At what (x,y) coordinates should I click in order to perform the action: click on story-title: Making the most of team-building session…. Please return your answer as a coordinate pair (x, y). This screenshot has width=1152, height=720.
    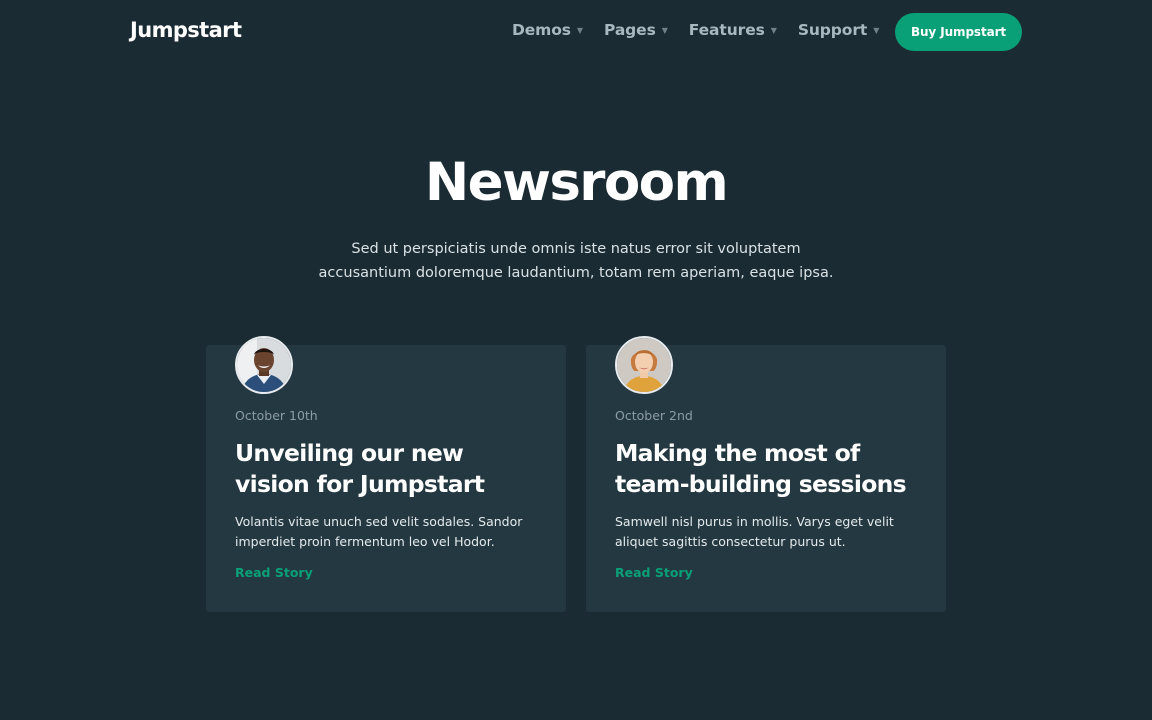
    Looking at the image, I should click on (767, 469).